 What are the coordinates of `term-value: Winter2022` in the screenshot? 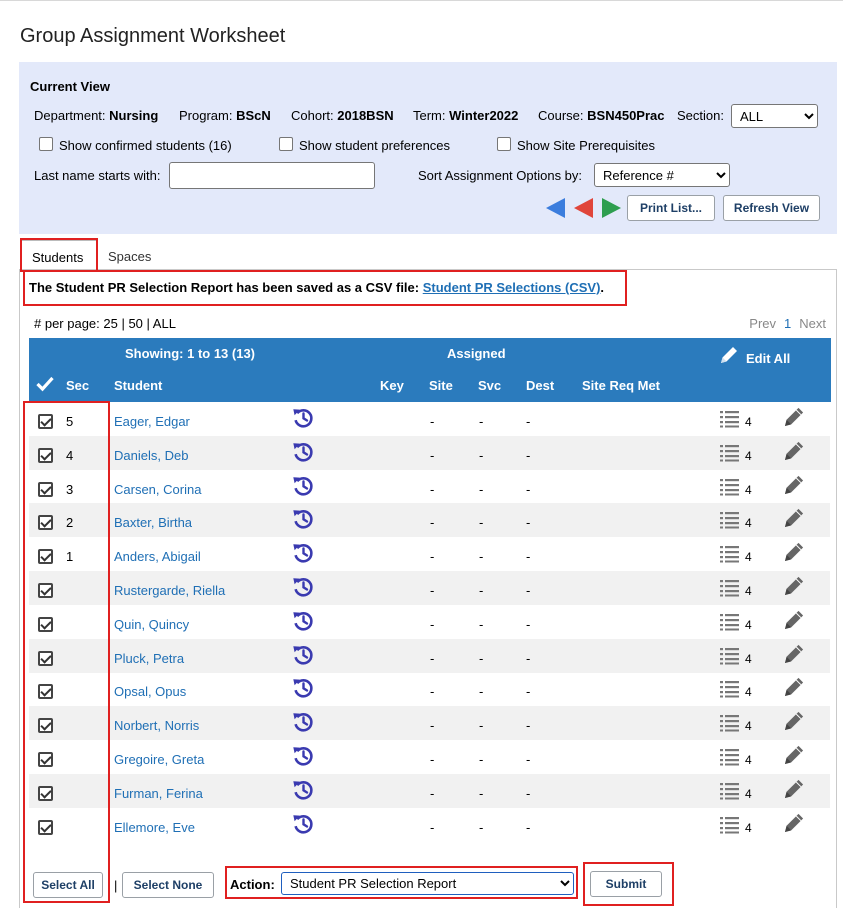 It's located at (484, 115).